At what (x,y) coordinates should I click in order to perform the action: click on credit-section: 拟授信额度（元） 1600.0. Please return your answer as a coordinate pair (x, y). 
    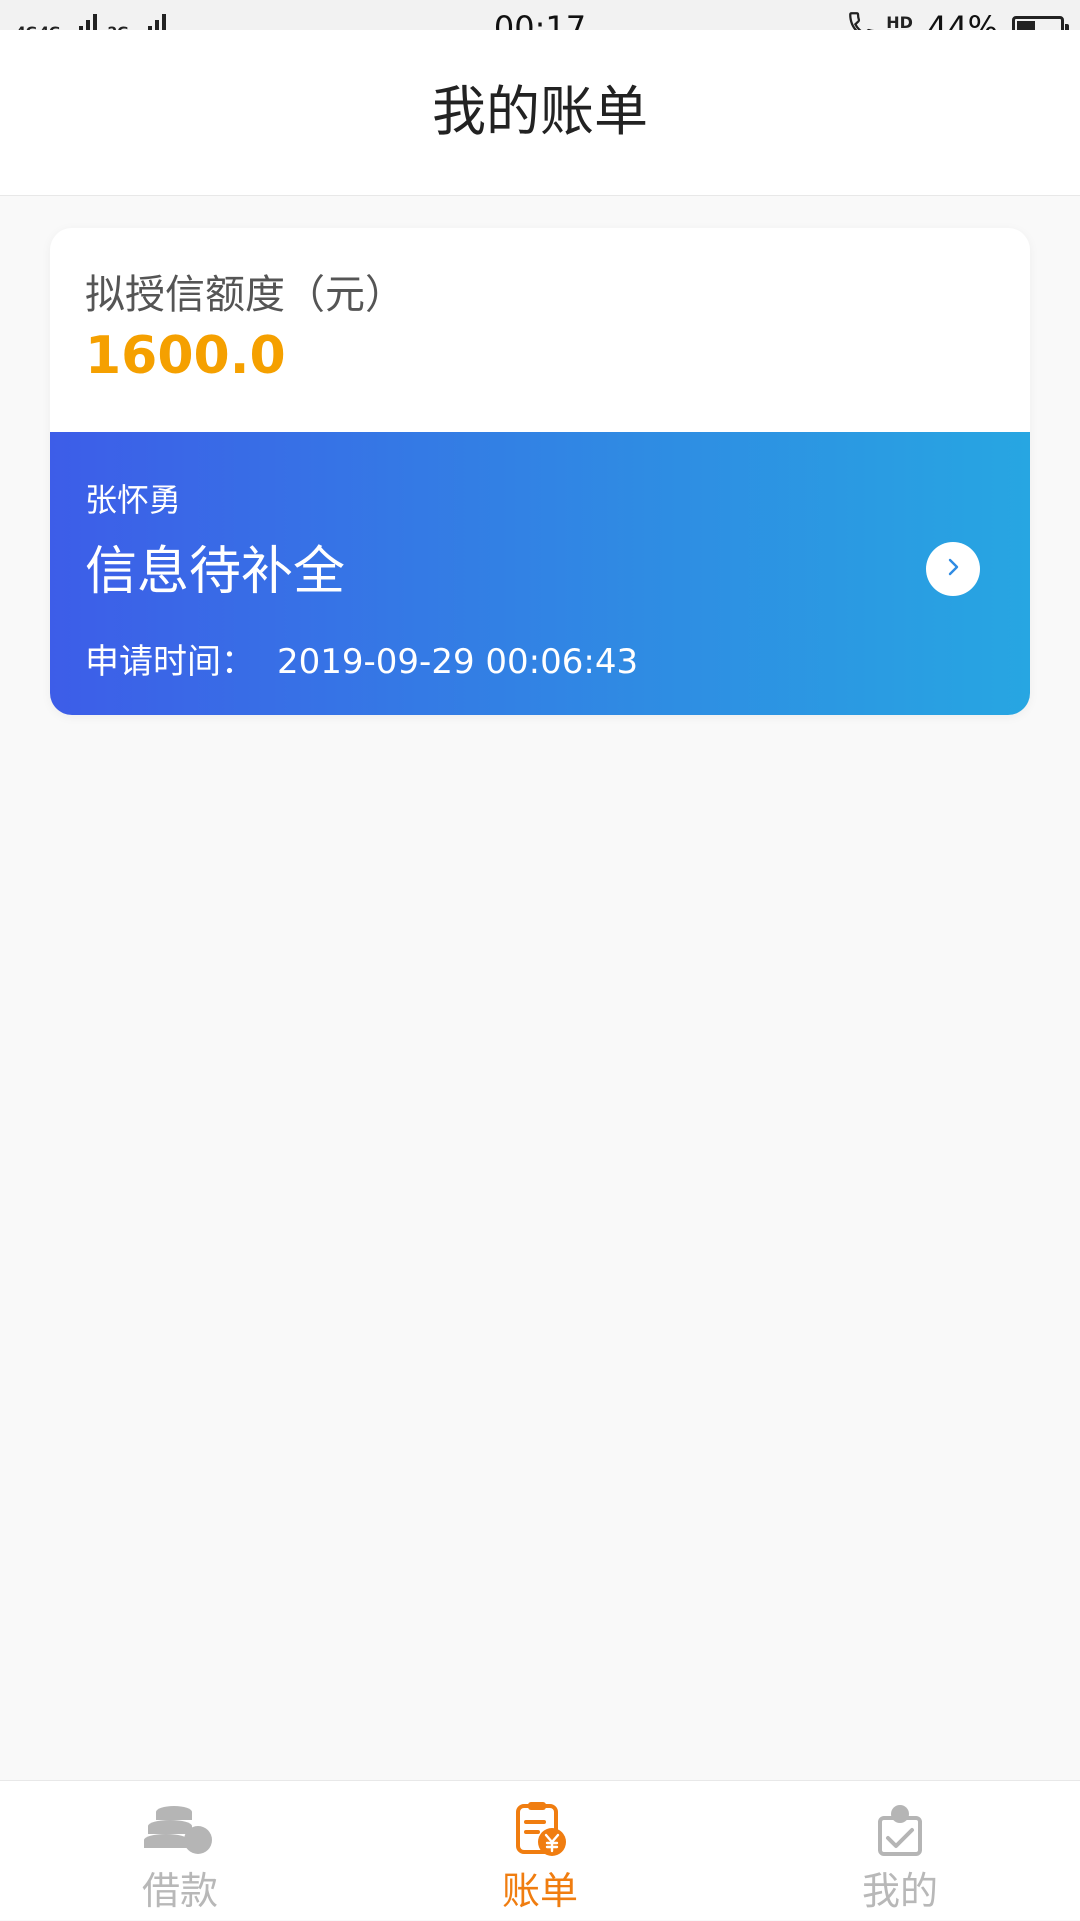
    Looking at the image, I should click on (540, 330).